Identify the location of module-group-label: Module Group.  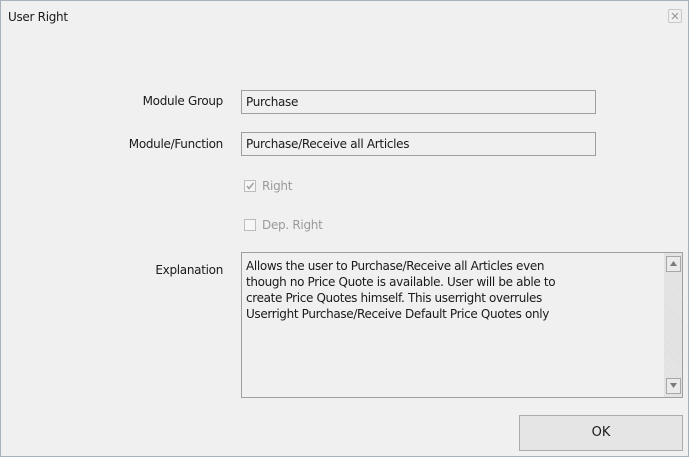
(183, 101).